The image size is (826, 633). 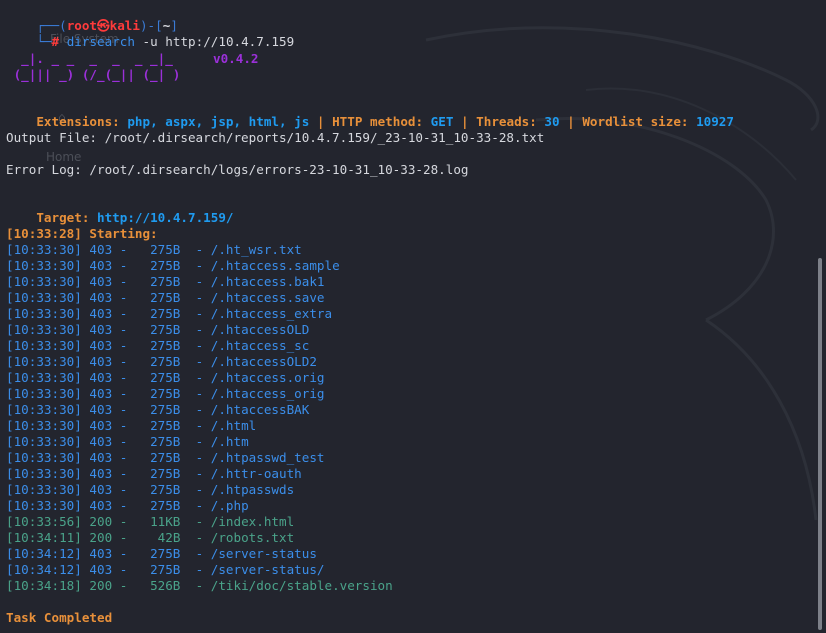 I want to click on result-size: 526B, so click(x=165, y=585).